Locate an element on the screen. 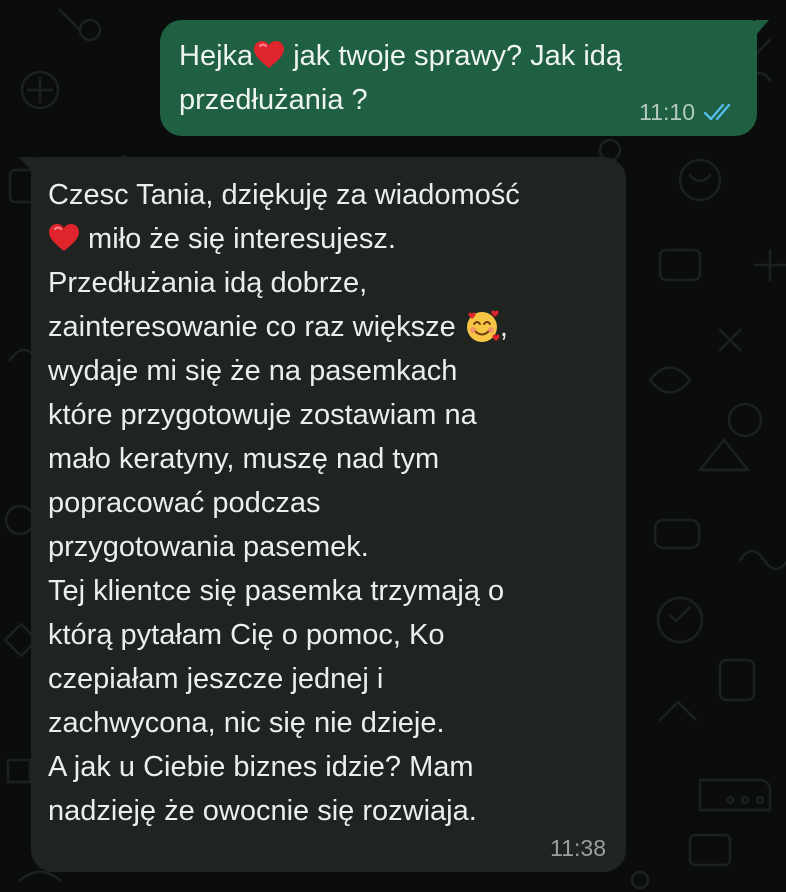  message-text: jak twoje sprawy? Jak idą is located at coordinates (454, 56).